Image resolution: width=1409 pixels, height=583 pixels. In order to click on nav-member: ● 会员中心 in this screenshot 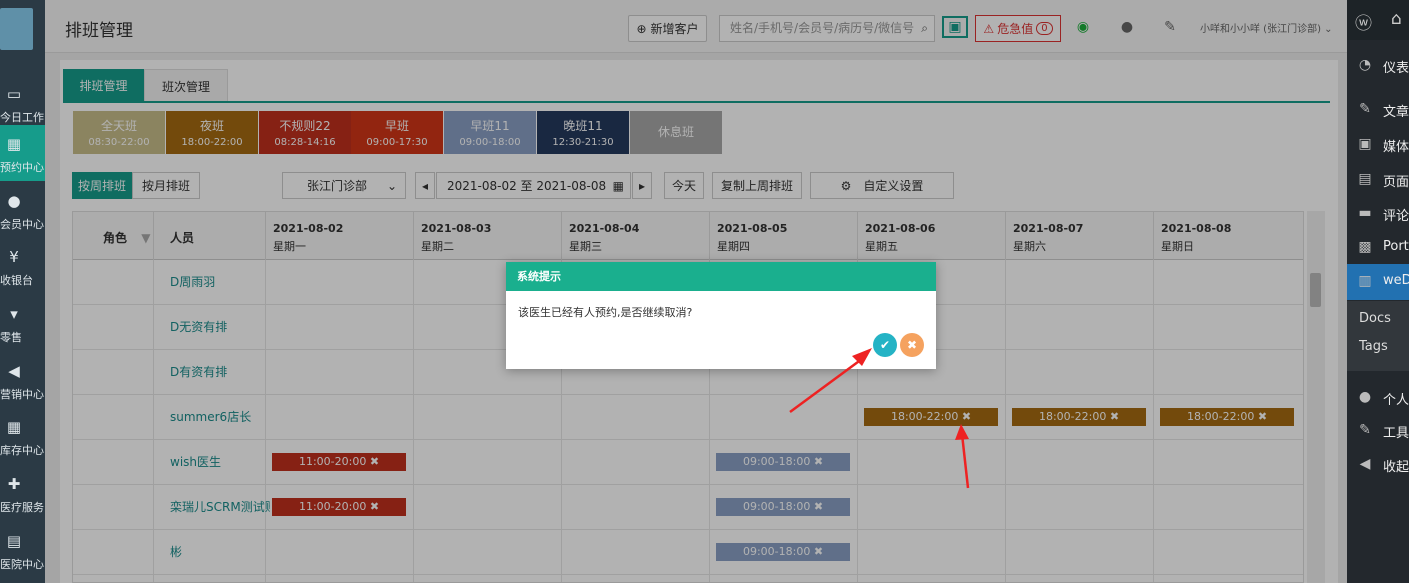, I will do `click(22, 210)`.